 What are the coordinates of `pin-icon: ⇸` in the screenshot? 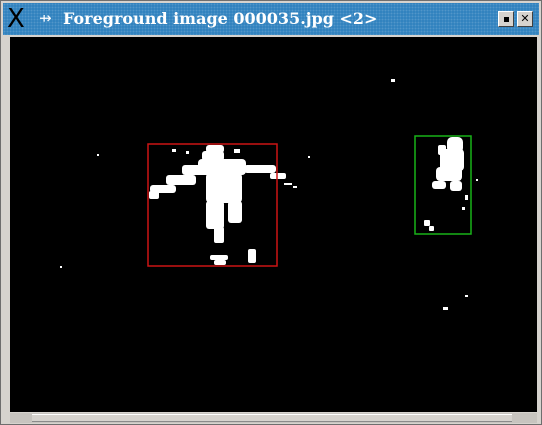 It's located at (45, 18).